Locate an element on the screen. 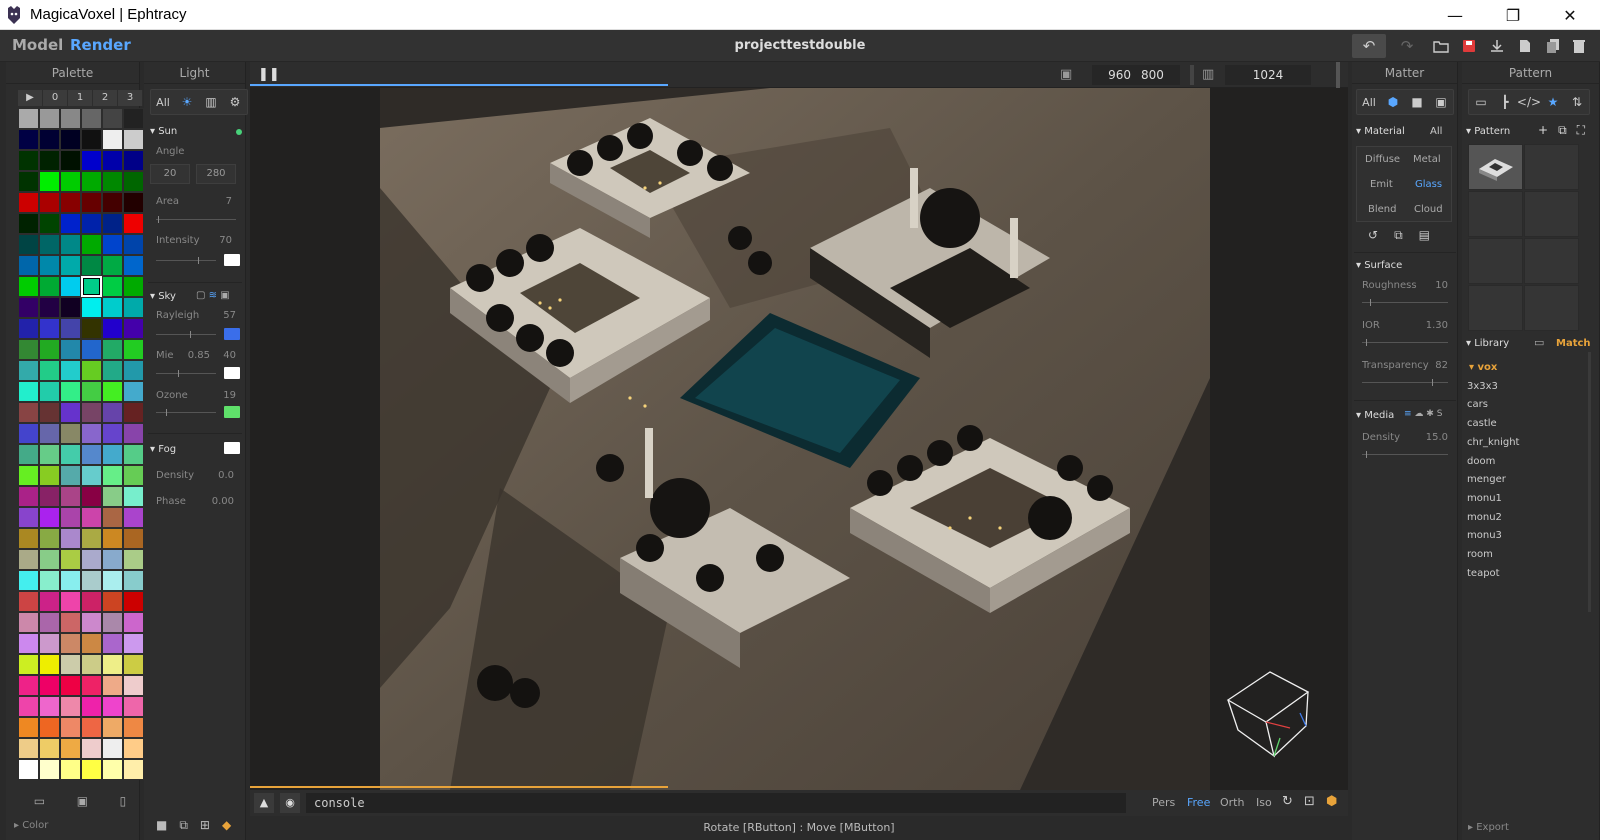 The width and height of the screenshot is (1600, 840). library-item: chr_knight is located at coordinates (1493, 442).